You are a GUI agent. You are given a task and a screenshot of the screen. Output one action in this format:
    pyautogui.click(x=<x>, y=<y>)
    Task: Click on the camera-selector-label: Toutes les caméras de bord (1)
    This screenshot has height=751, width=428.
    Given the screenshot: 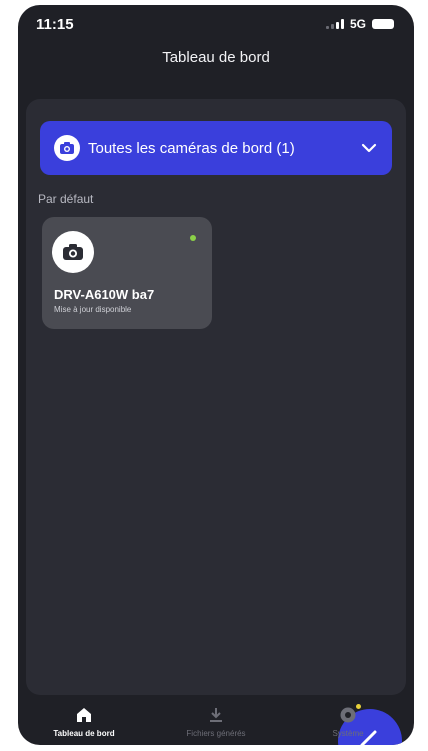 What is the action you would take?
    pyautogui.click(x=191, y=148)
    